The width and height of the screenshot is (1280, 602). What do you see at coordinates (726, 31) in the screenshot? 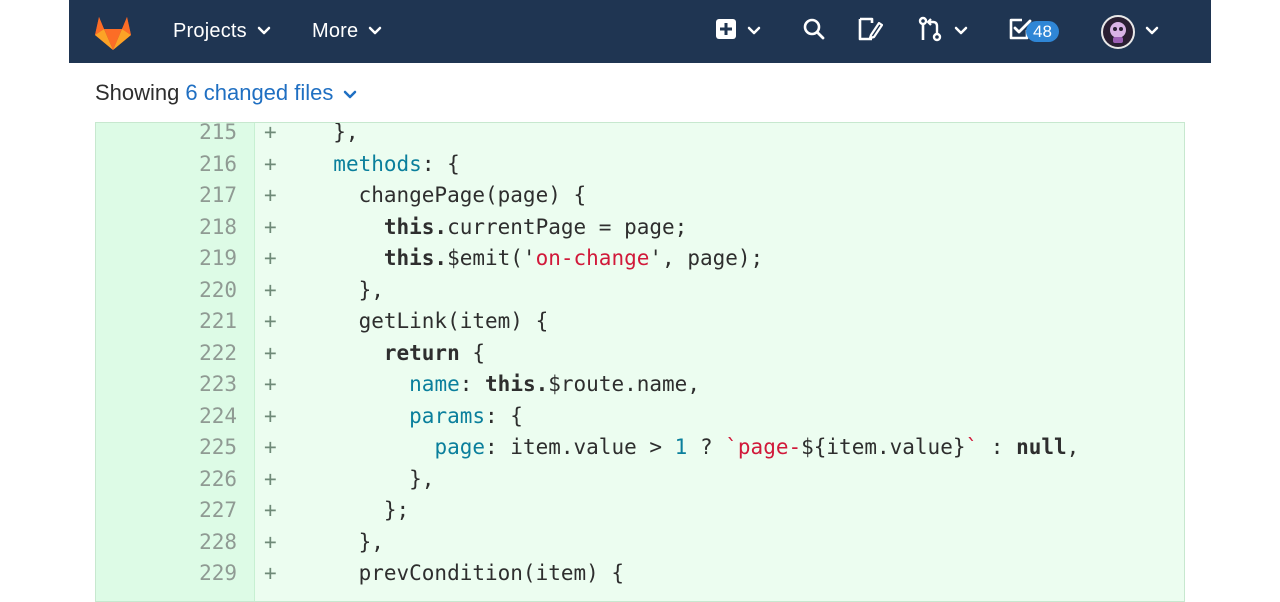
I see `plus-square-icon` at bounding box center [726, 31].